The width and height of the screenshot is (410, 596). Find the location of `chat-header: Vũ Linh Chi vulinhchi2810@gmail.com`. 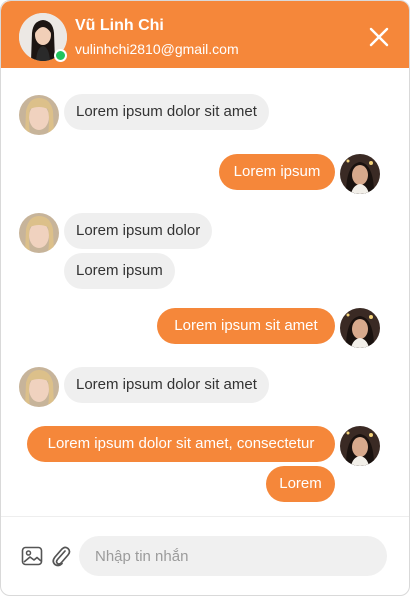

chat-header: Vũ Linh Chi vulinhchi2810@gmail.com is located at coordinates (205, 34).